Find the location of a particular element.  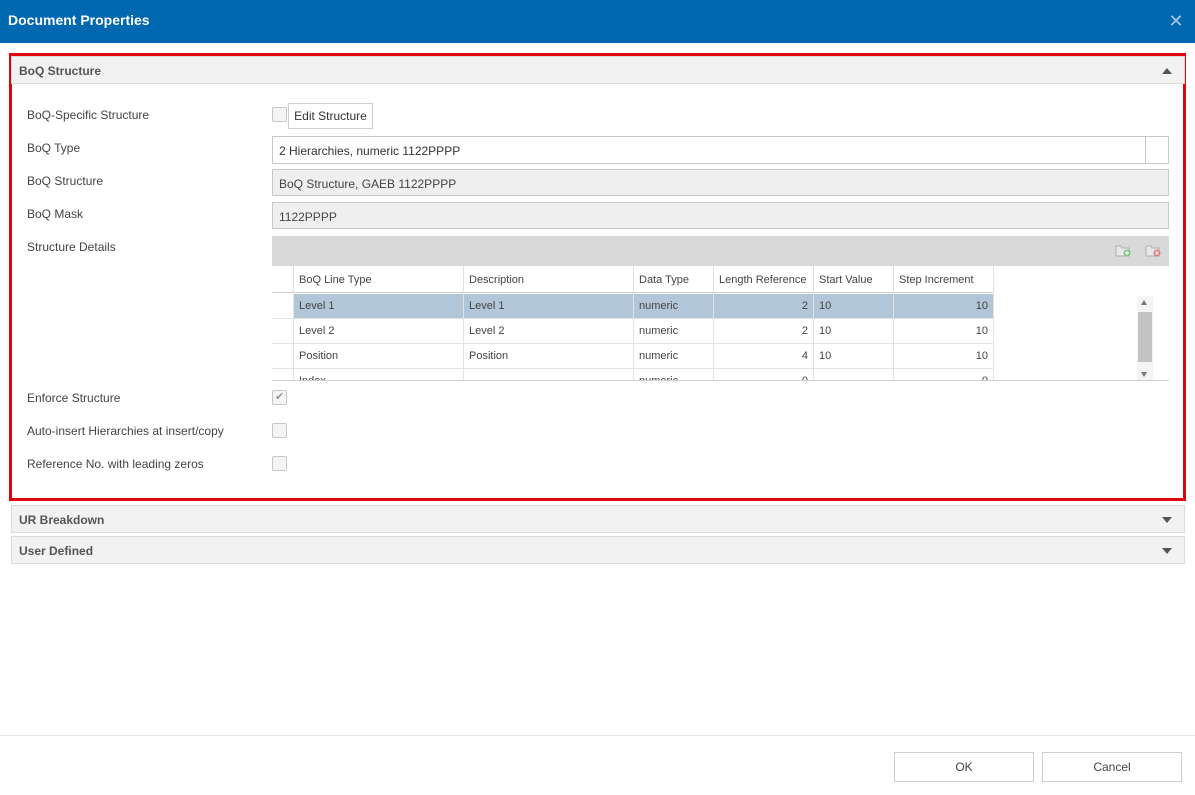

table-row: Level 1 Level 1 numeric 2 10 10 is located at coordinates (633, 306).